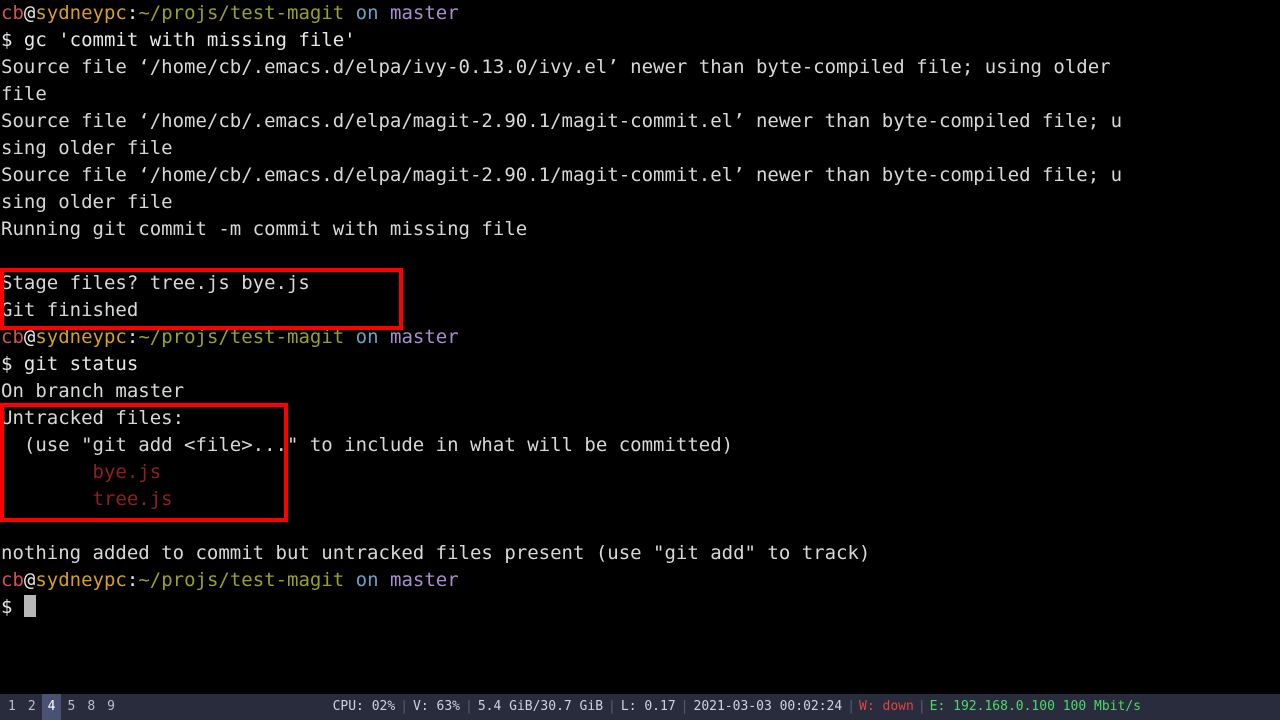  Describe the element at coordinates (648, 706) in the screenshot. I see `load-average-stat: L: 0.17` at that location.